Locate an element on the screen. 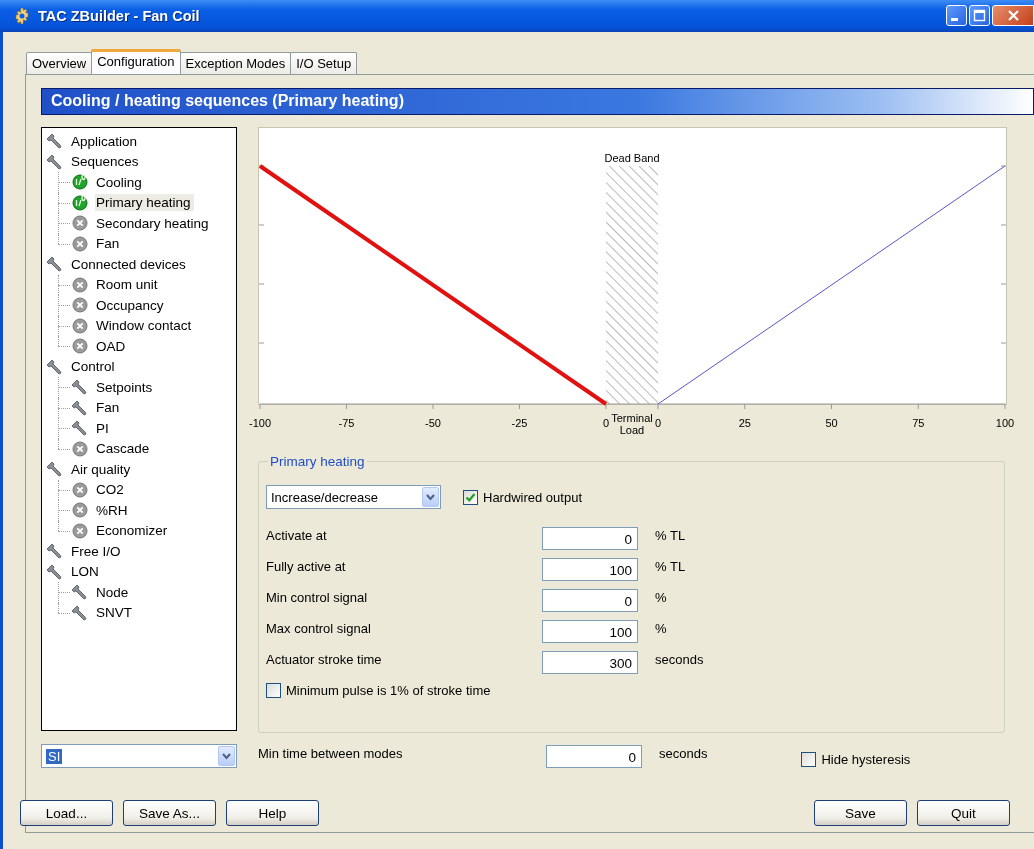 This screenshot has height=849, width=1034. field-label: Max control signal is located at coordinates (319, 628).